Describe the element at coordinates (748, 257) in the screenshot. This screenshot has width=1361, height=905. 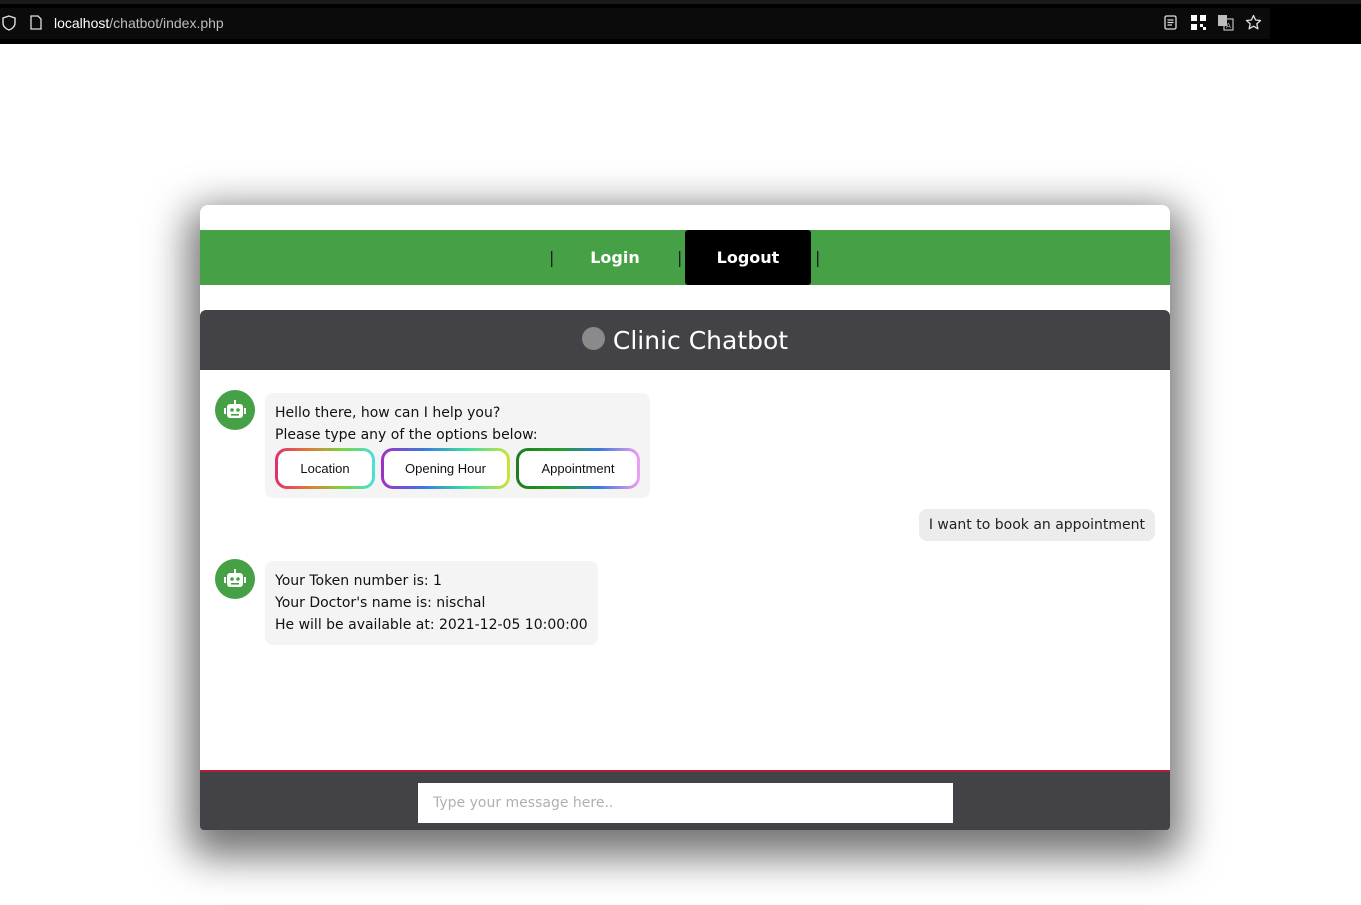
I see `logout-link: Logout` at that location.